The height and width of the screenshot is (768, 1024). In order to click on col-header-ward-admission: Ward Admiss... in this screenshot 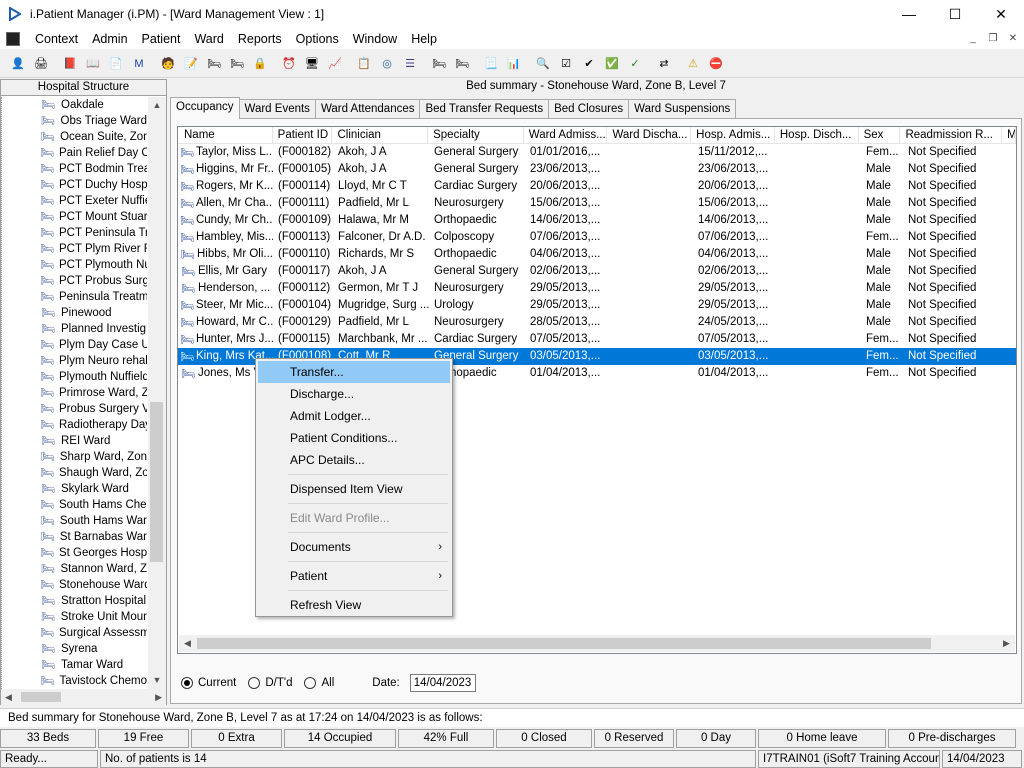, I will do `click(566, 135)`.